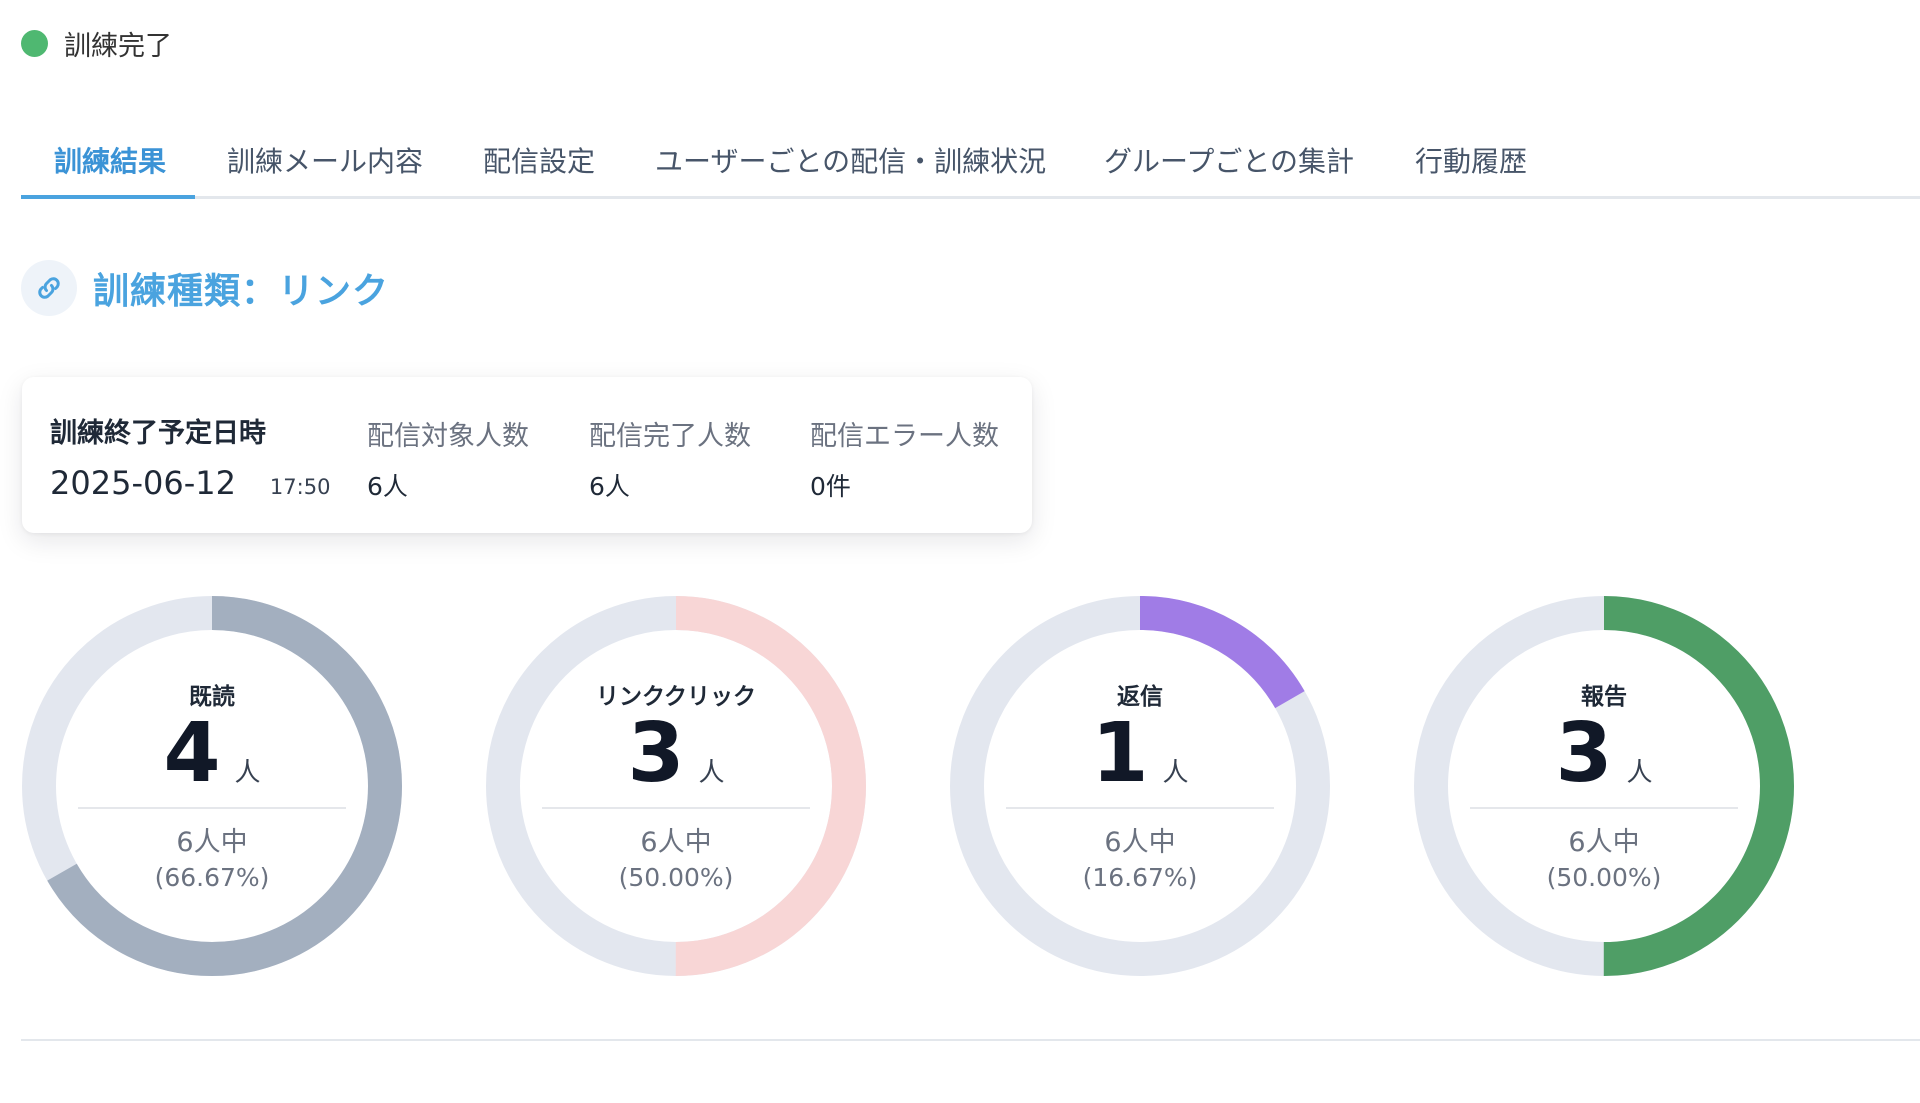  I want to click on metric-count: 4, so click(192, 753).